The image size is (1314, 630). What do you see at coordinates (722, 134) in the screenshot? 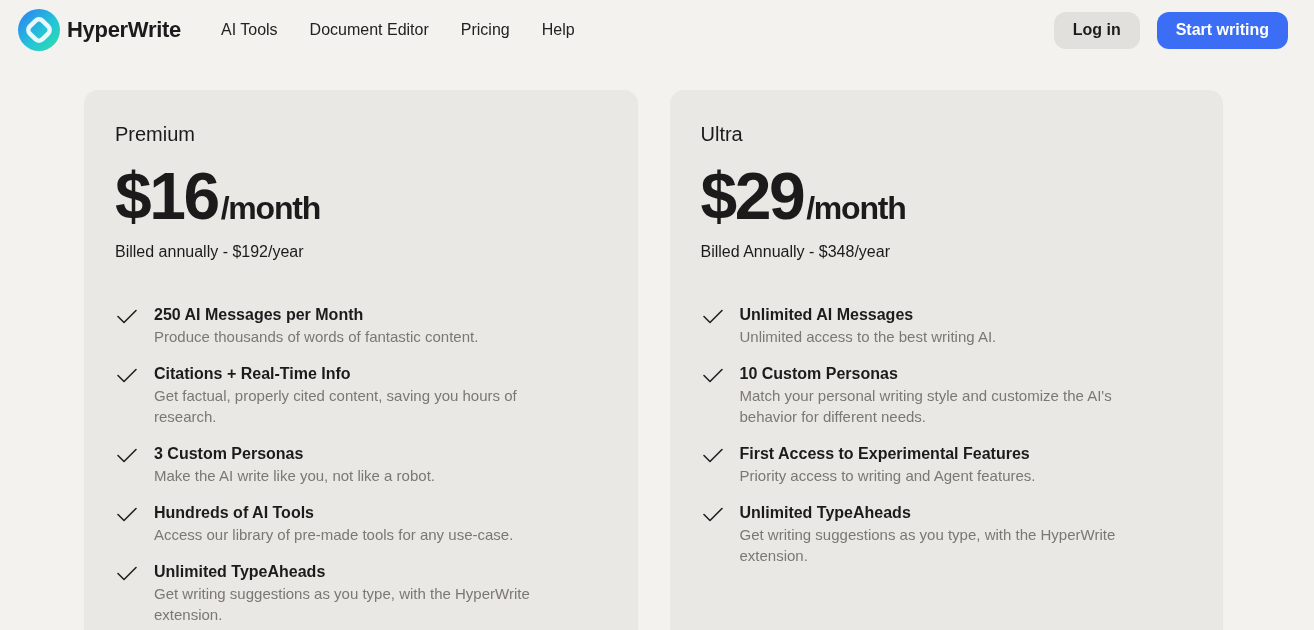
I see `plan-name: Ultra` at bounding box center [722, 134].